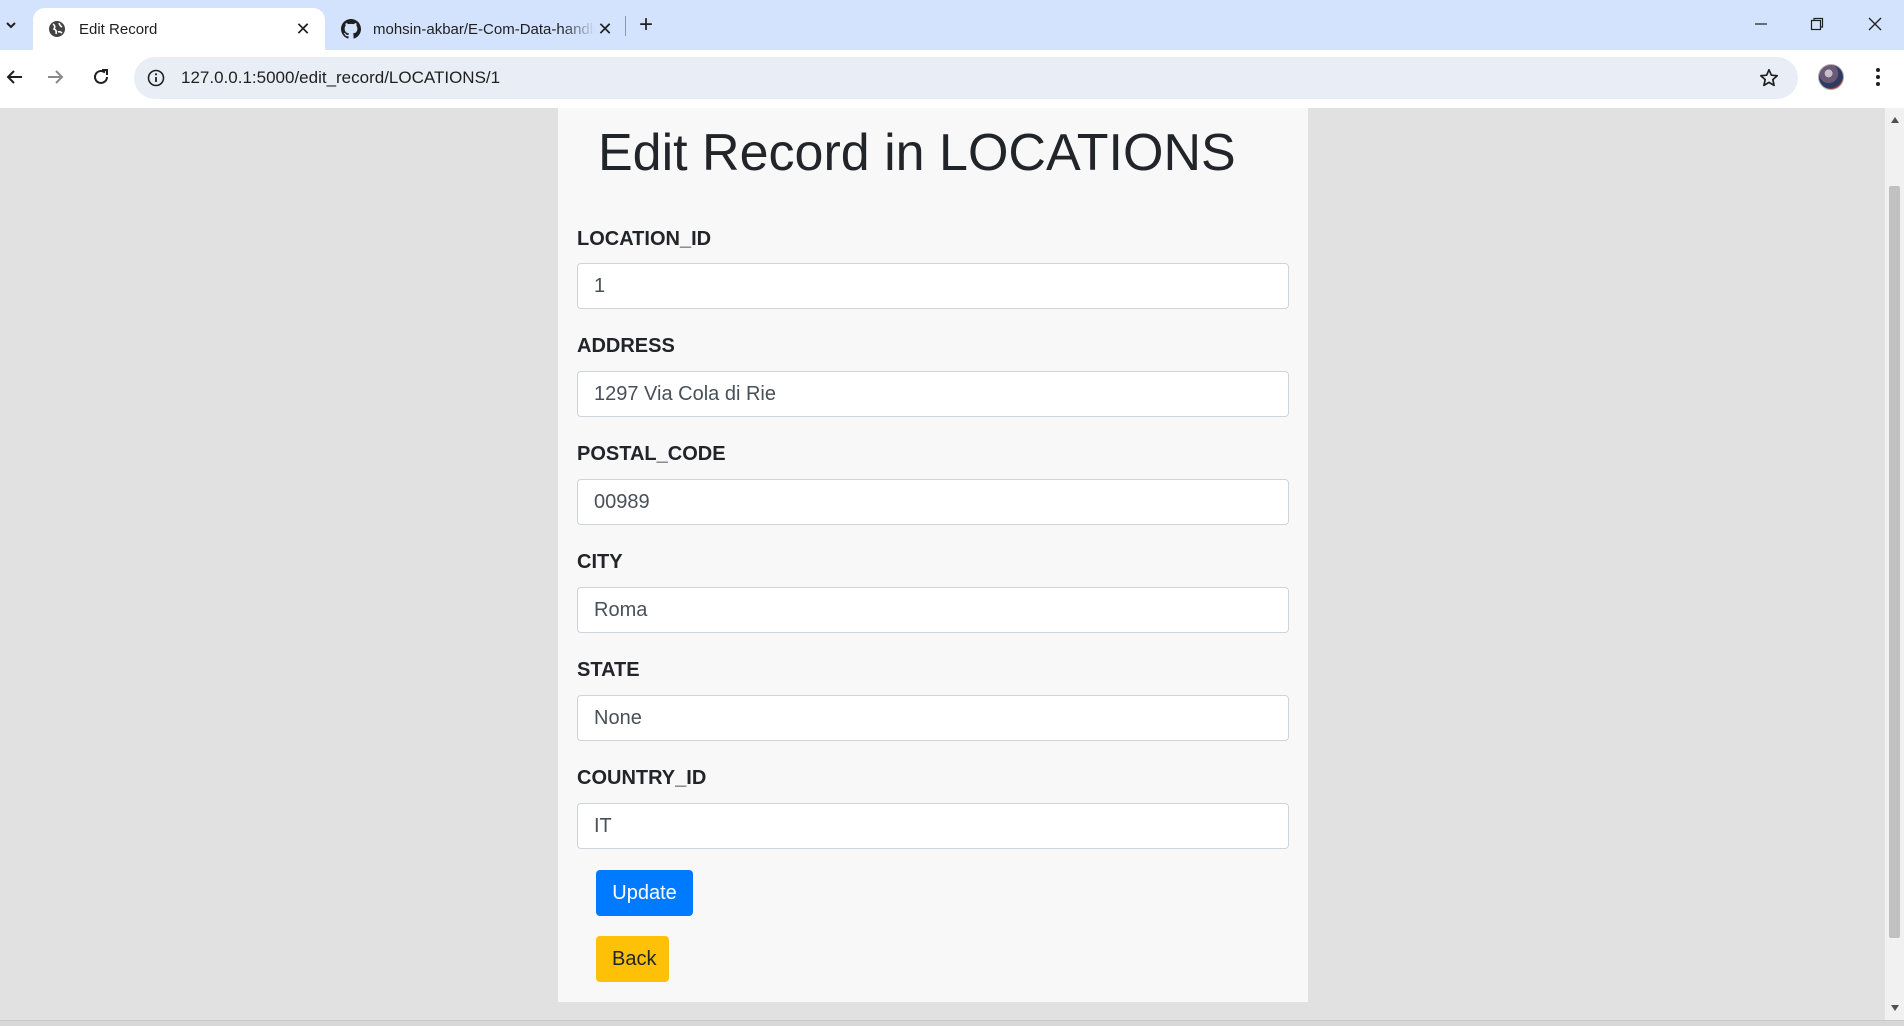  I want to click on page-title: Edit Record in LOCATIONS, so click(917, 153).